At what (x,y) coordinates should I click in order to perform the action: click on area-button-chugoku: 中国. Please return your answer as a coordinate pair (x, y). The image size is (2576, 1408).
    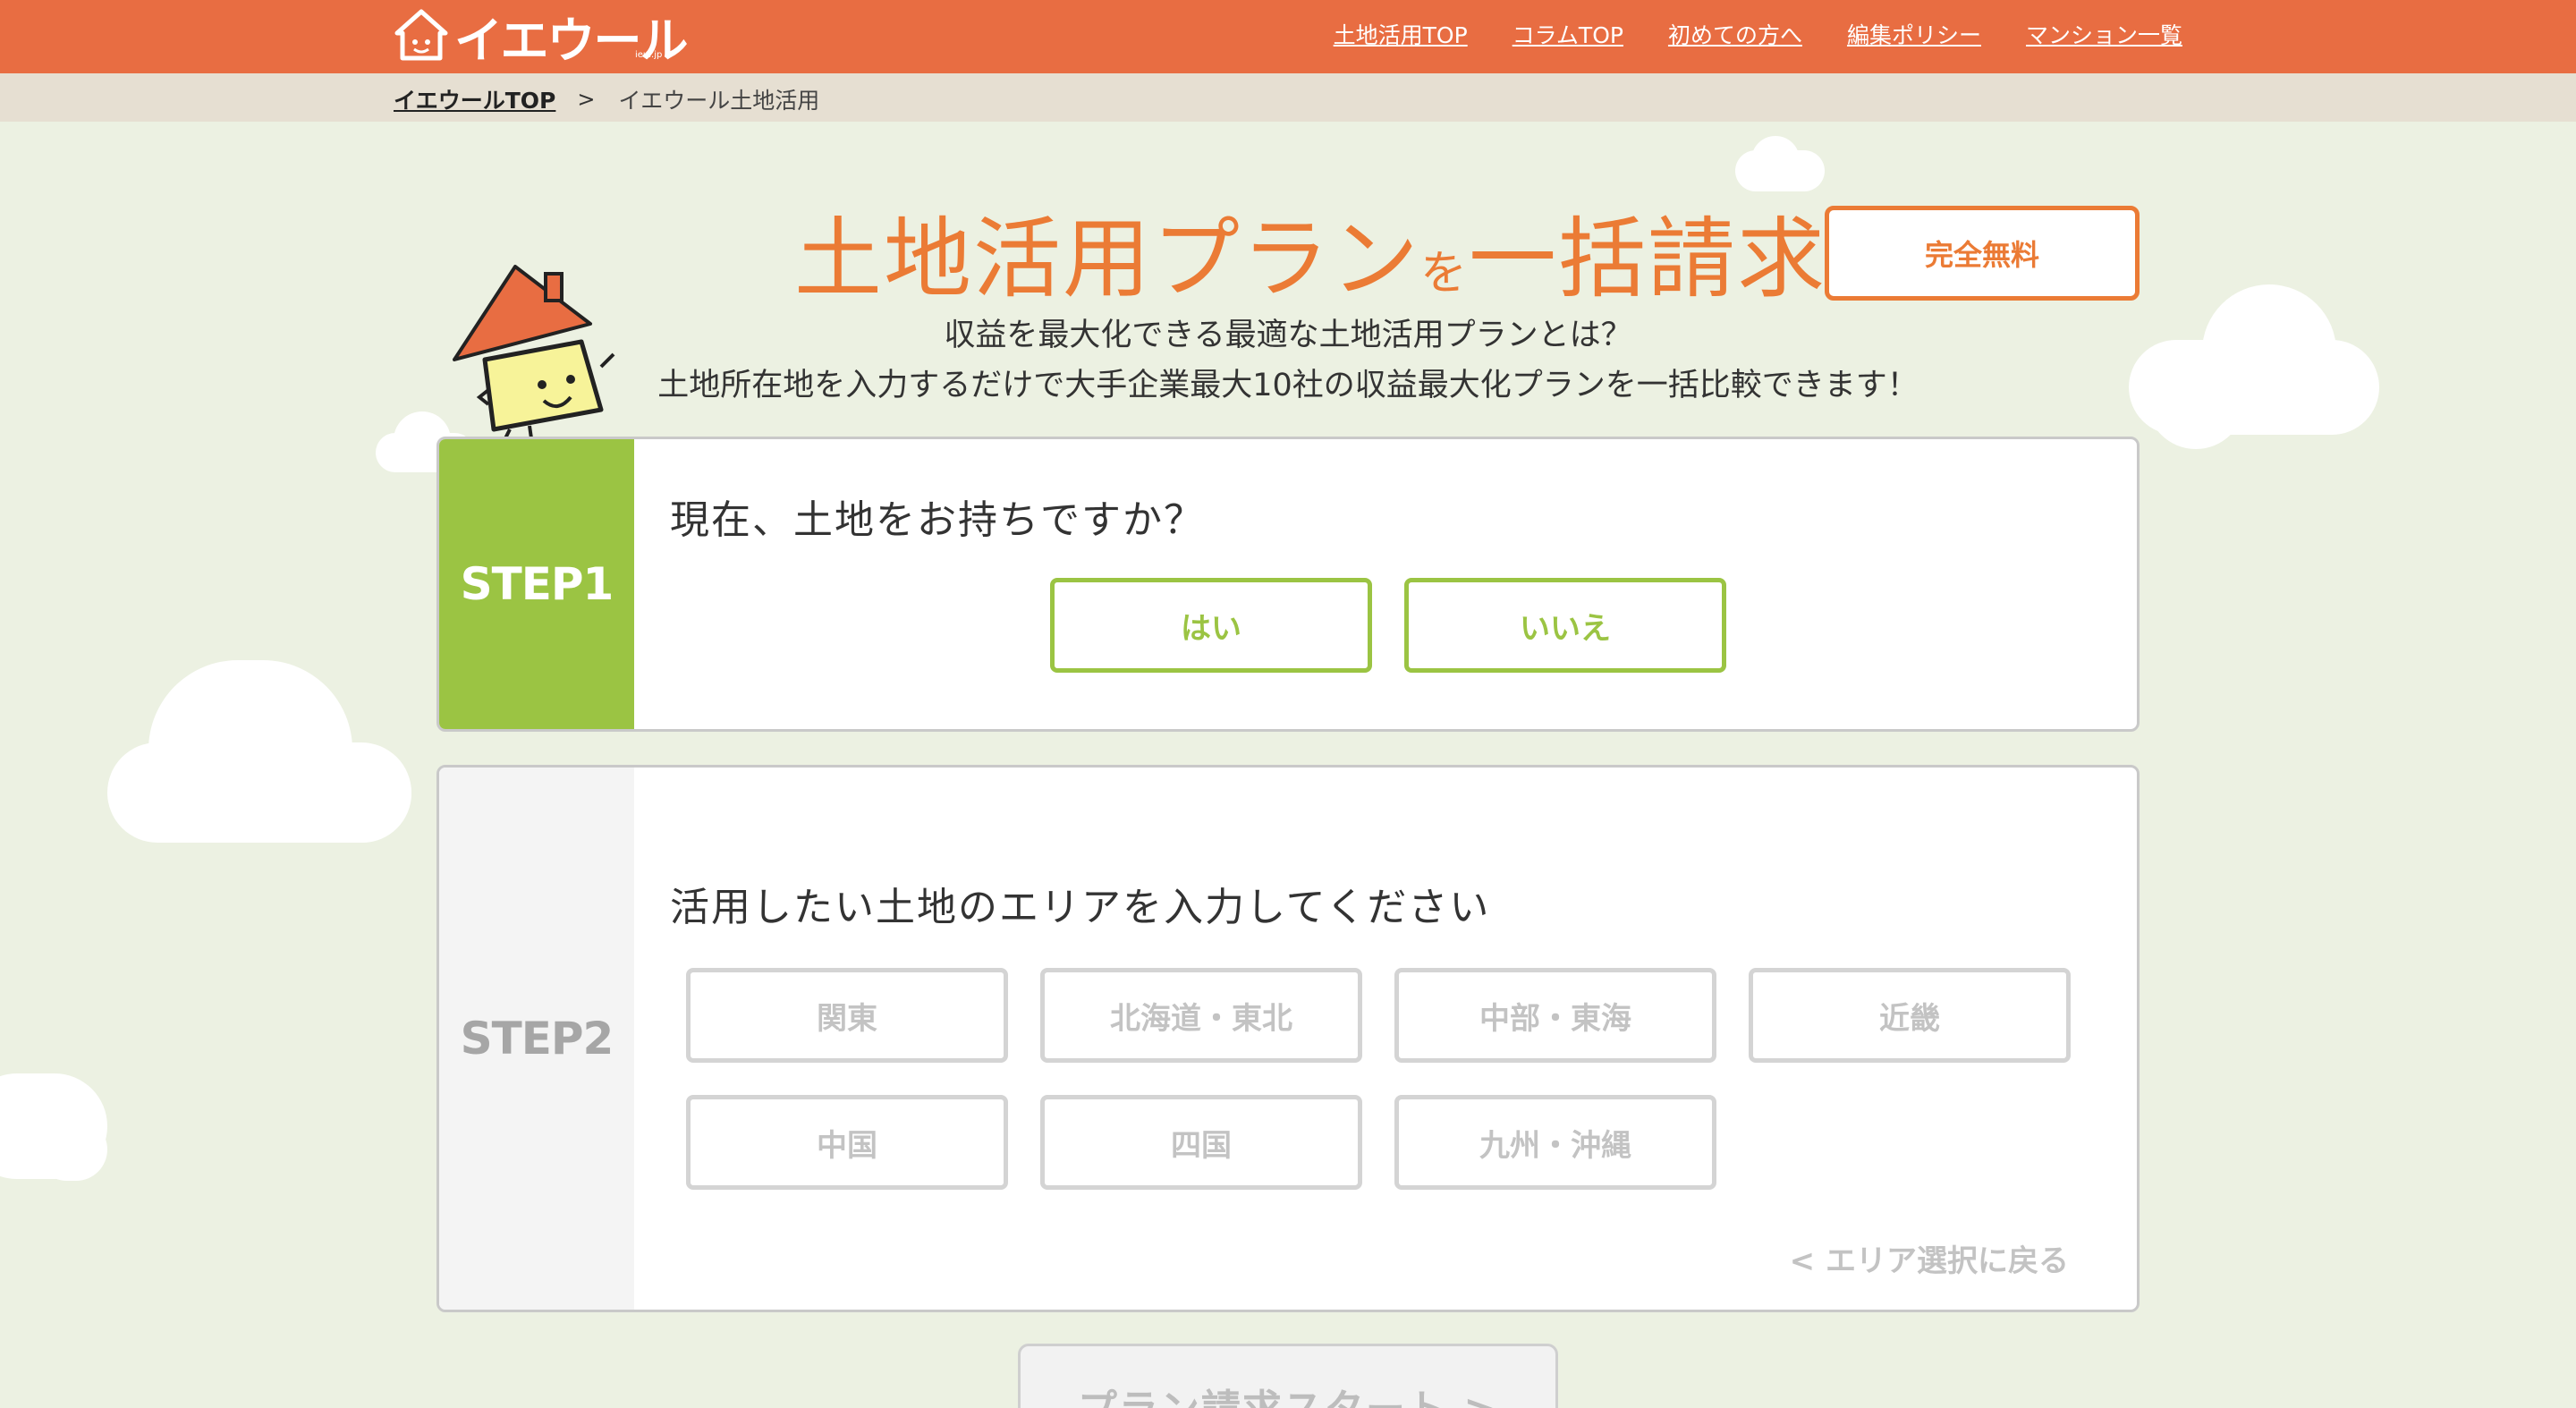
    Looking at the image, I should click on (847, 1142).